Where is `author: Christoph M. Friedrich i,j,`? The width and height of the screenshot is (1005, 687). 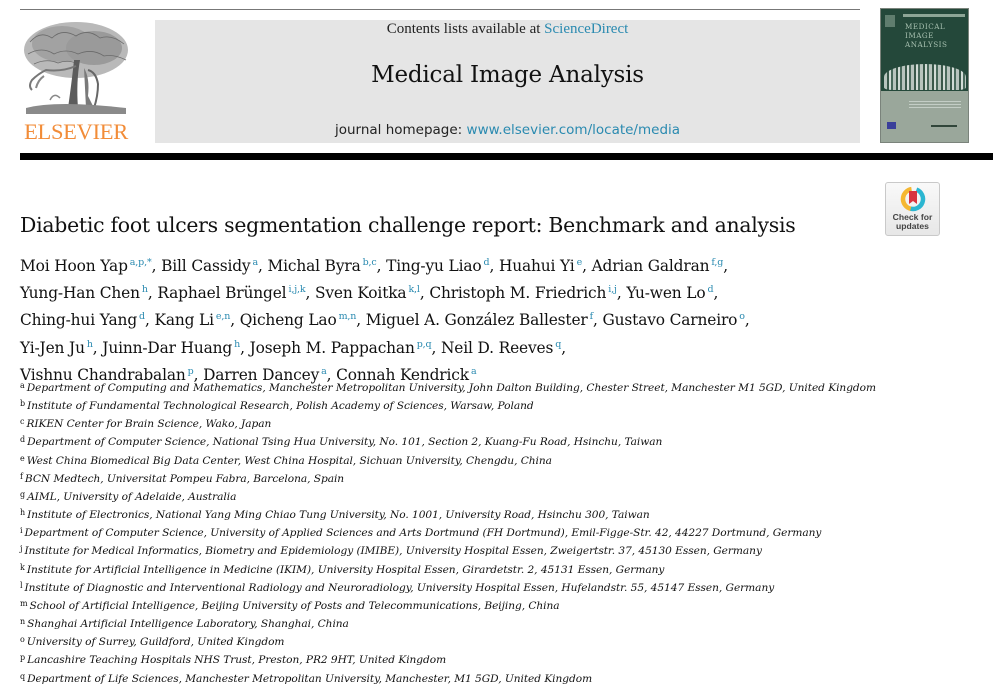
author: Christoph M. Friedrich i,j, is located at coordinates (527, 293).